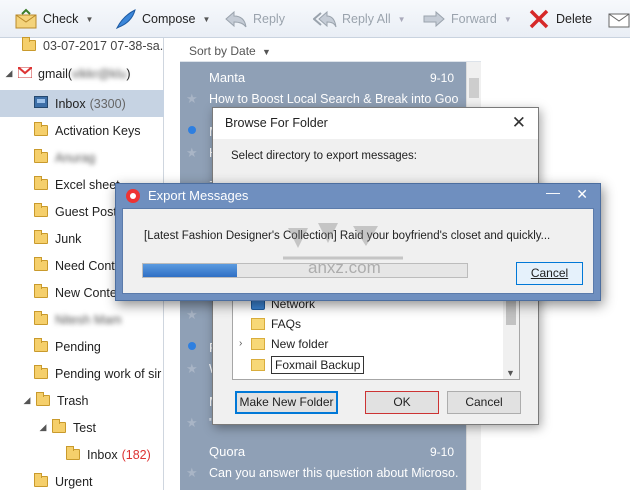 The image size is (630, 495). I want to click on tree-item-new-folder: New folder, so click(289, 344).